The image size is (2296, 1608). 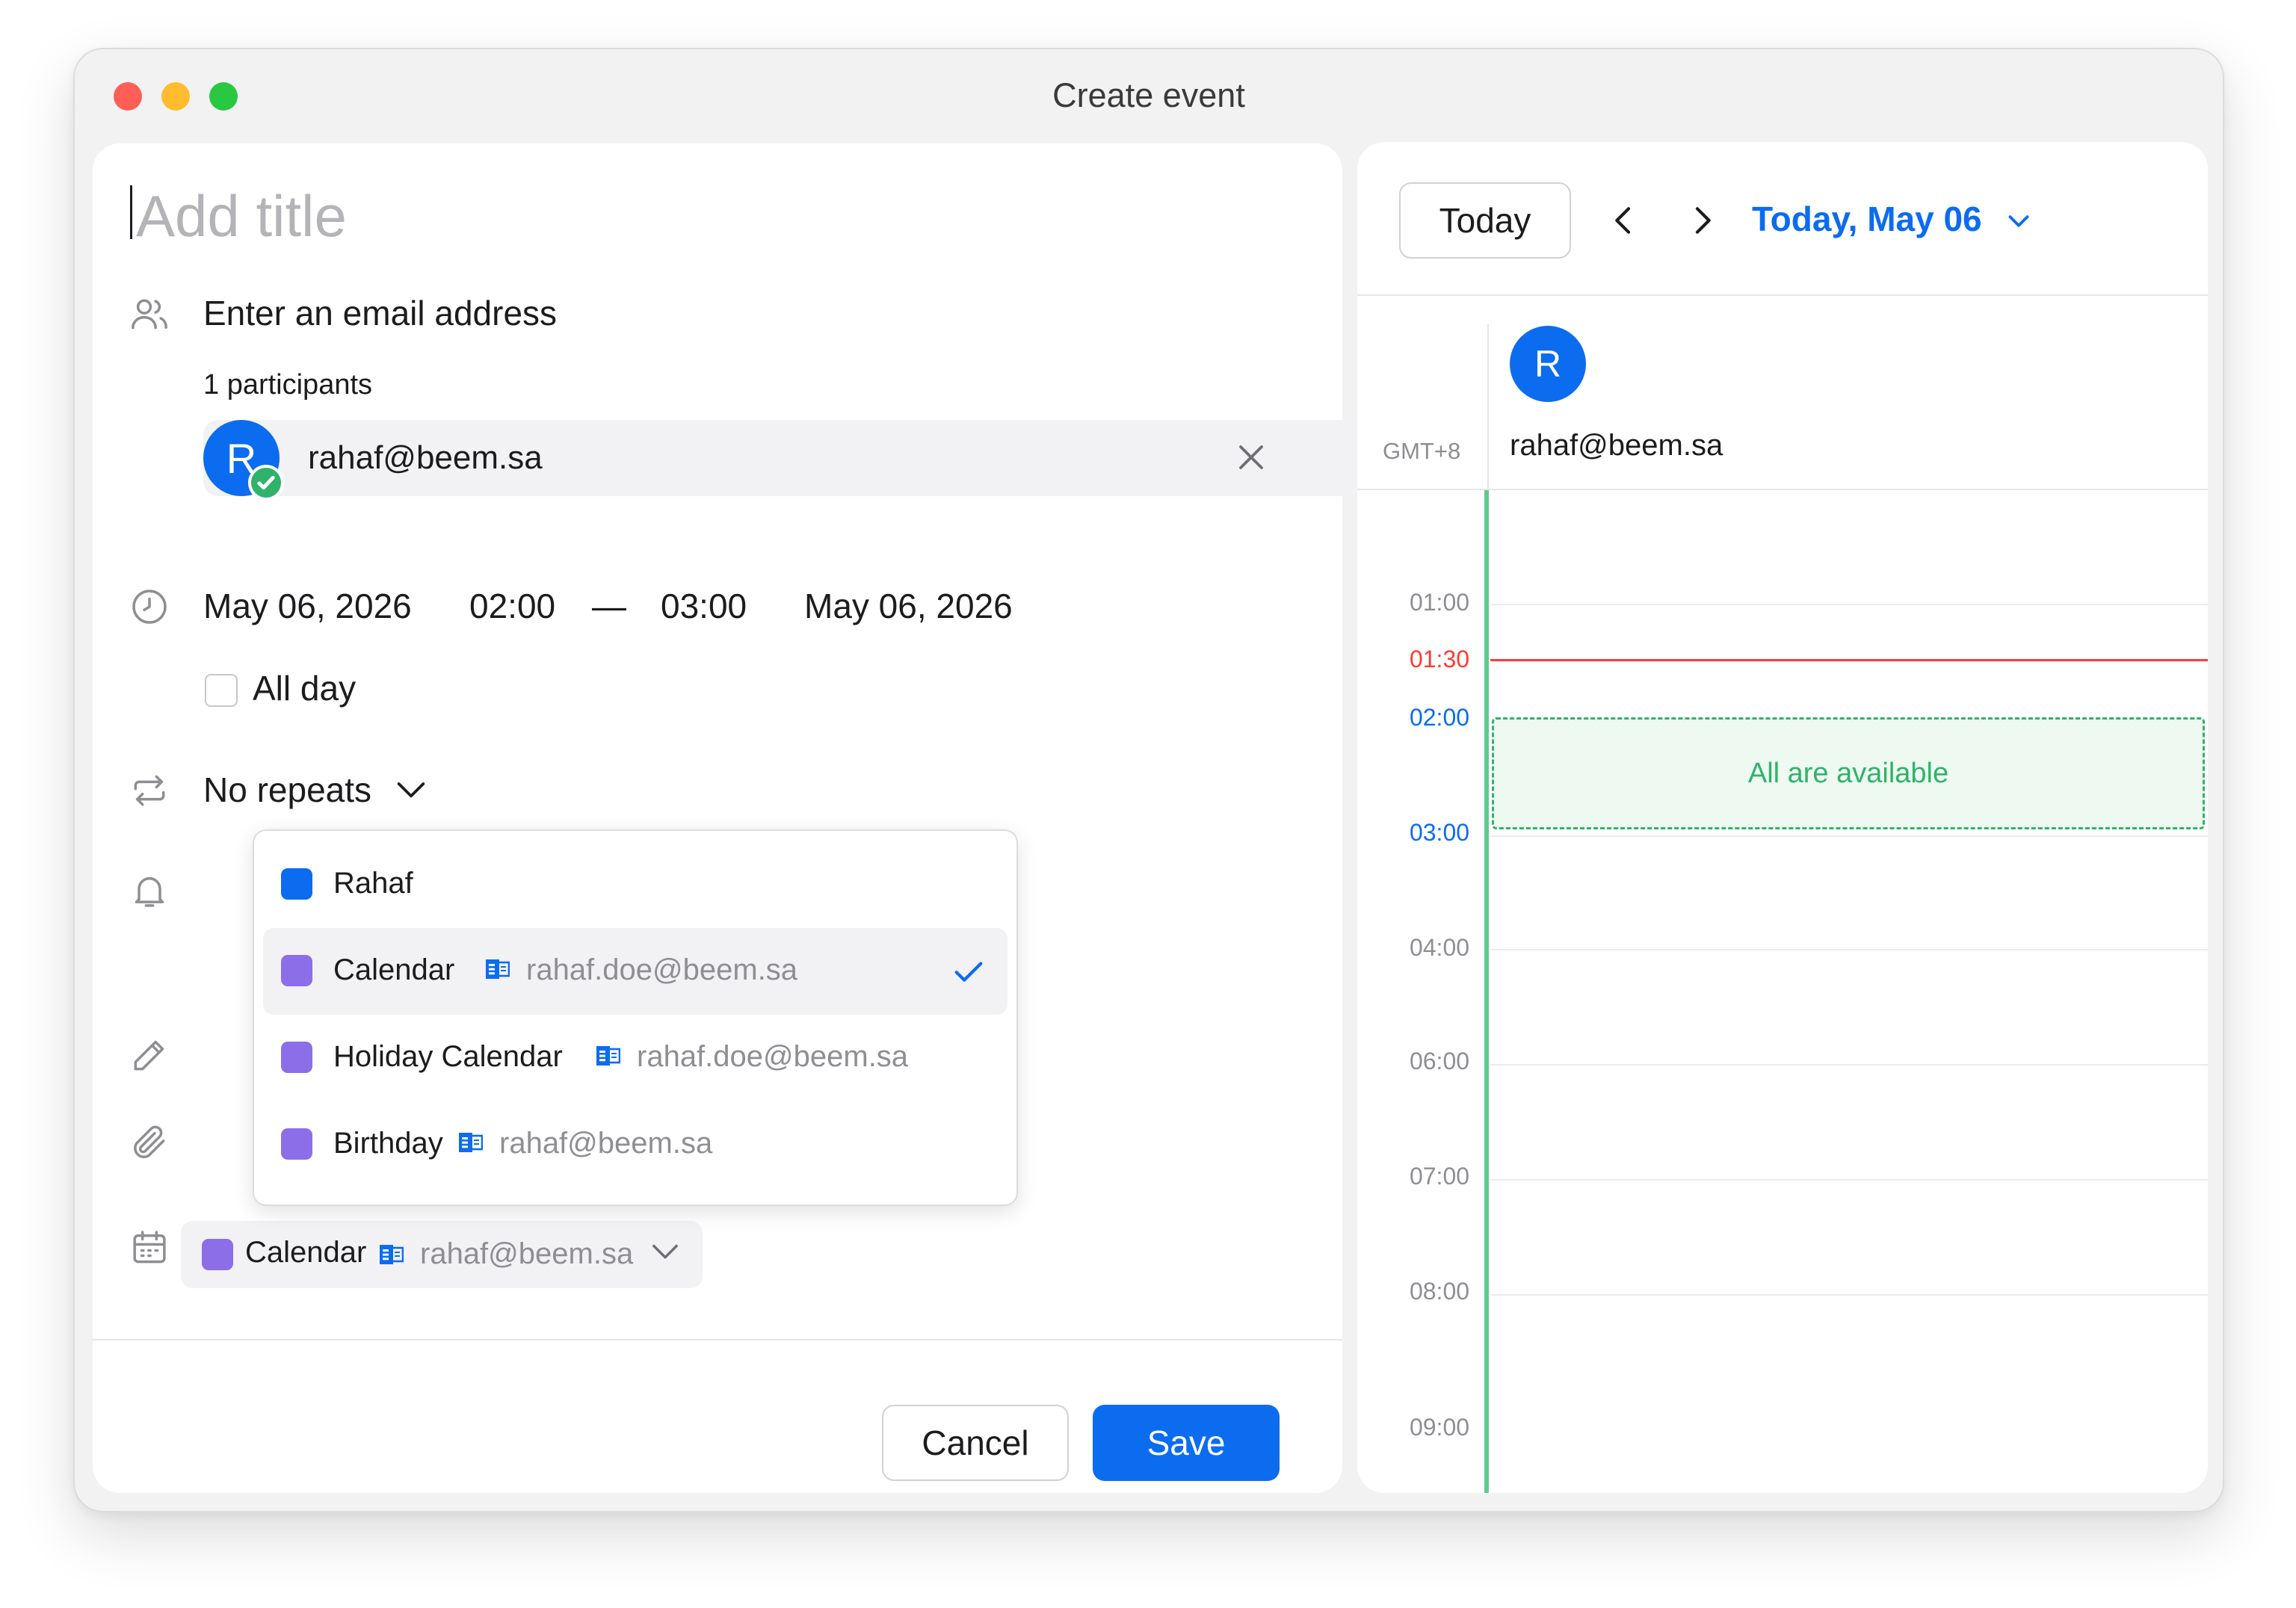 What do you see at coordinates (394, 969) in the screenshot?
I see `dropdown-item-name: Calendar` at bounding box center [394, 969].